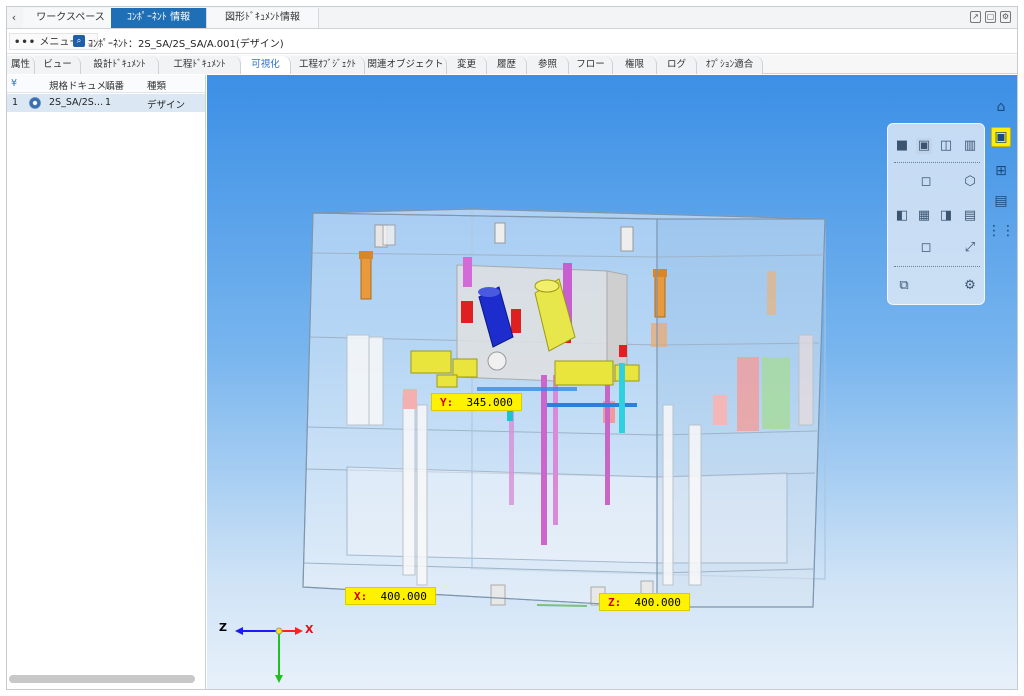 This screenshot has width=1024, height=696. What do you see at coordinates (904, 286) in the screenshot?
I see `view-box-icon: ⧉` at bounding box center [904, 286].